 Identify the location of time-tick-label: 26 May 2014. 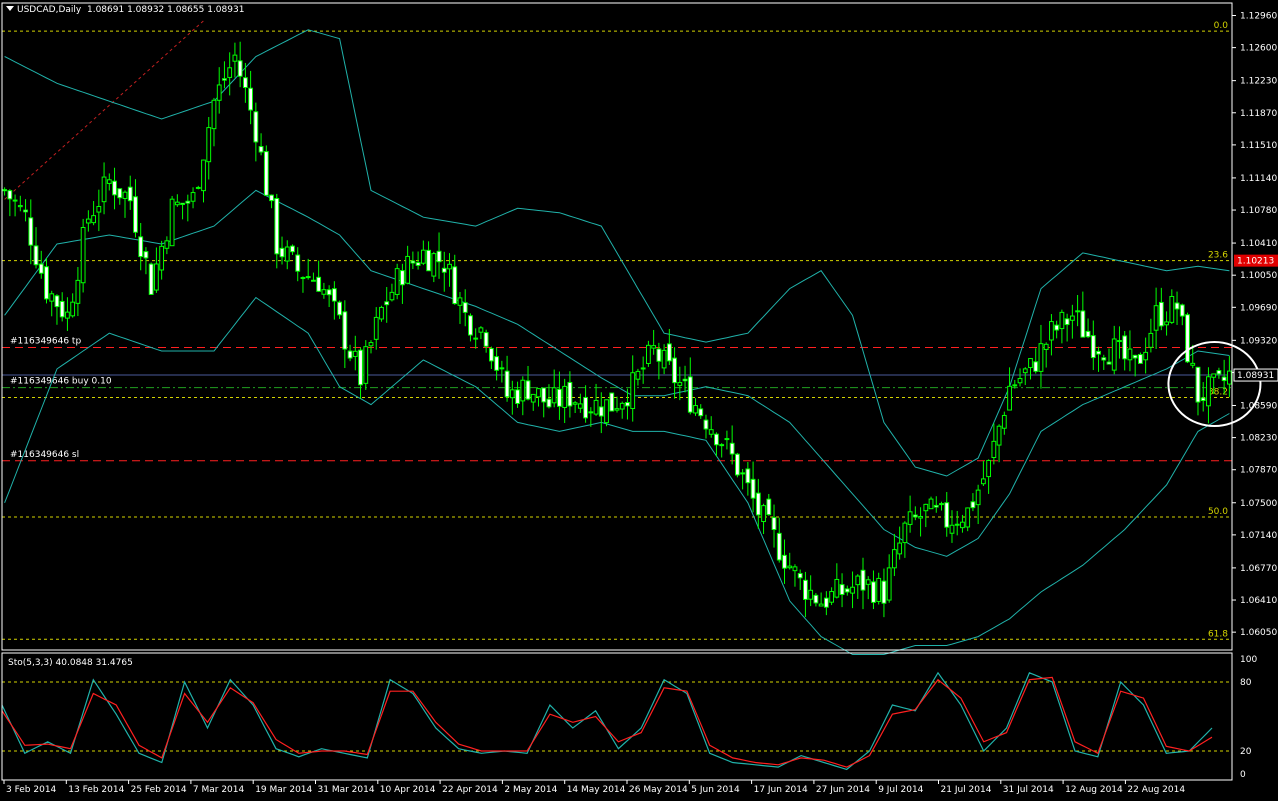
(658, 790).